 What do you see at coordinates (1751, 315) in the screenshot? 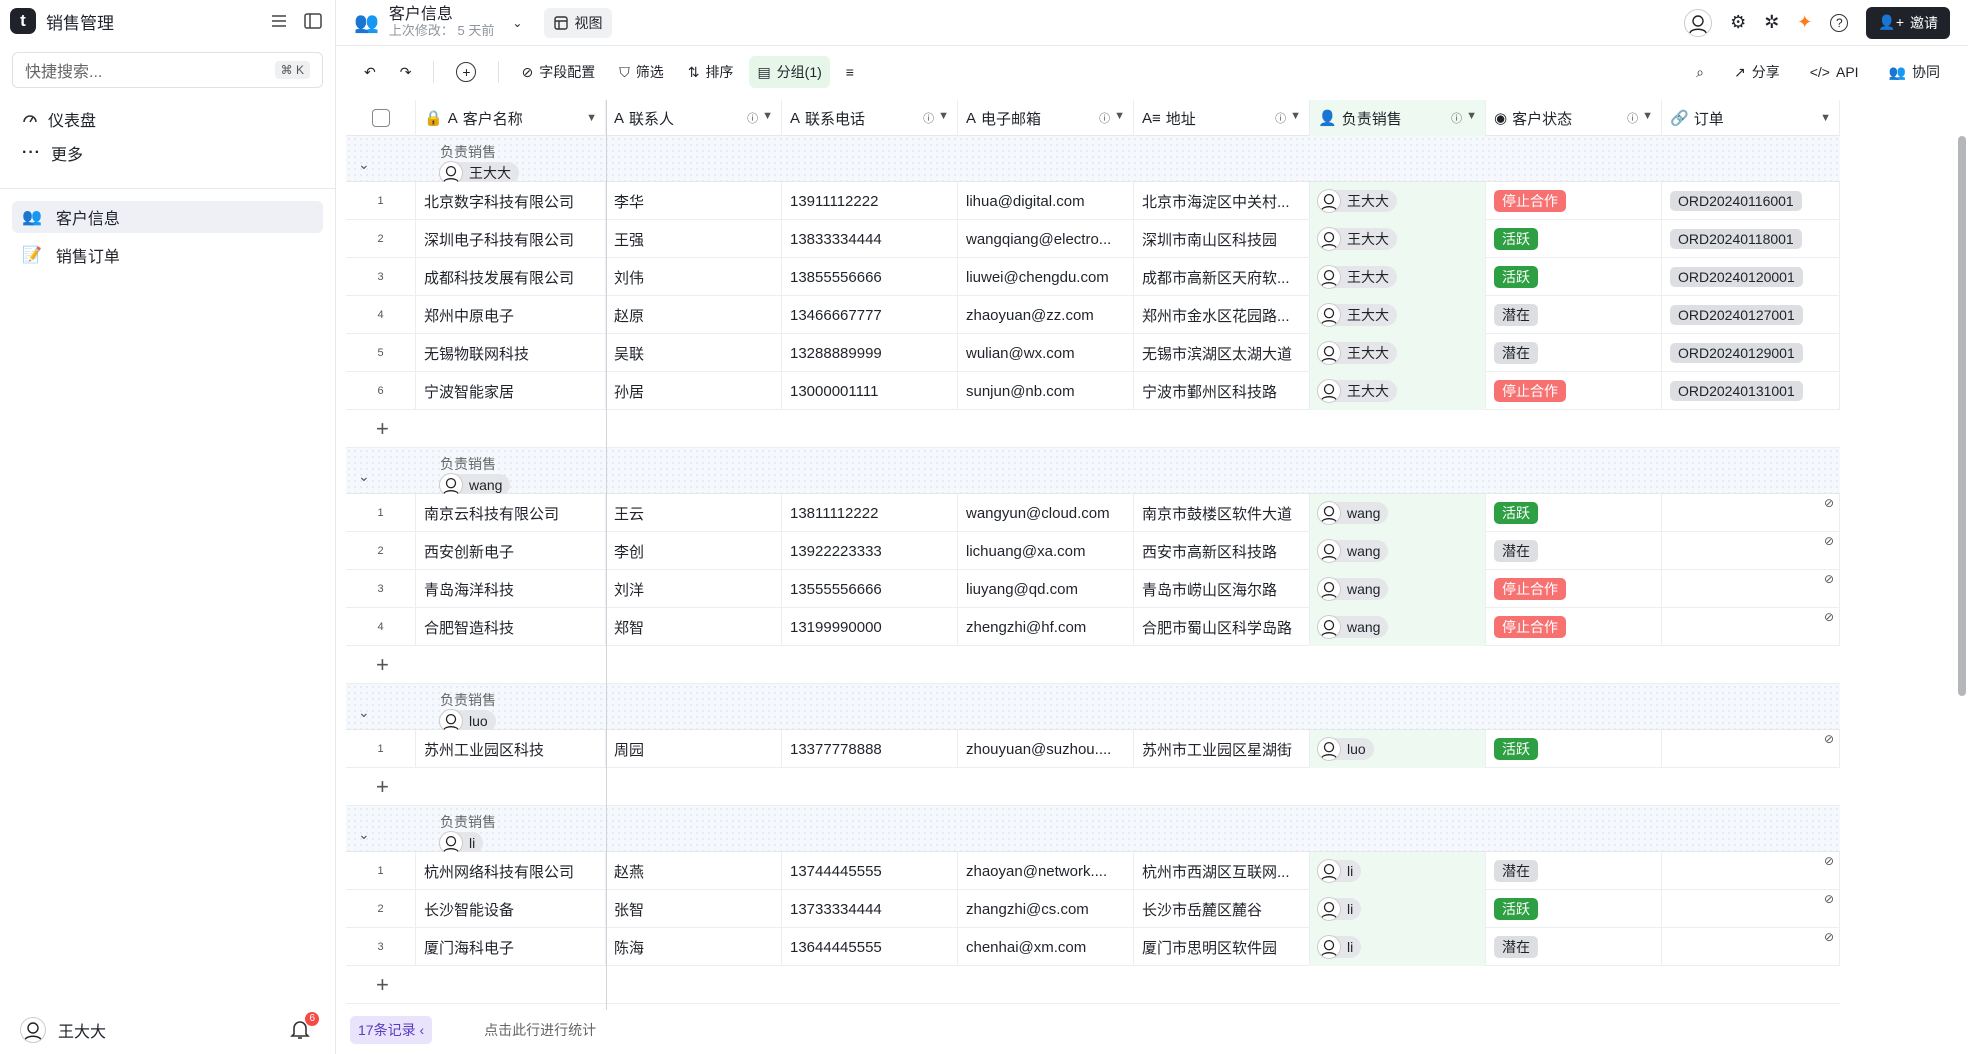
I see `order-cell: ORD20240127001` at bounding box center [1751, 315].